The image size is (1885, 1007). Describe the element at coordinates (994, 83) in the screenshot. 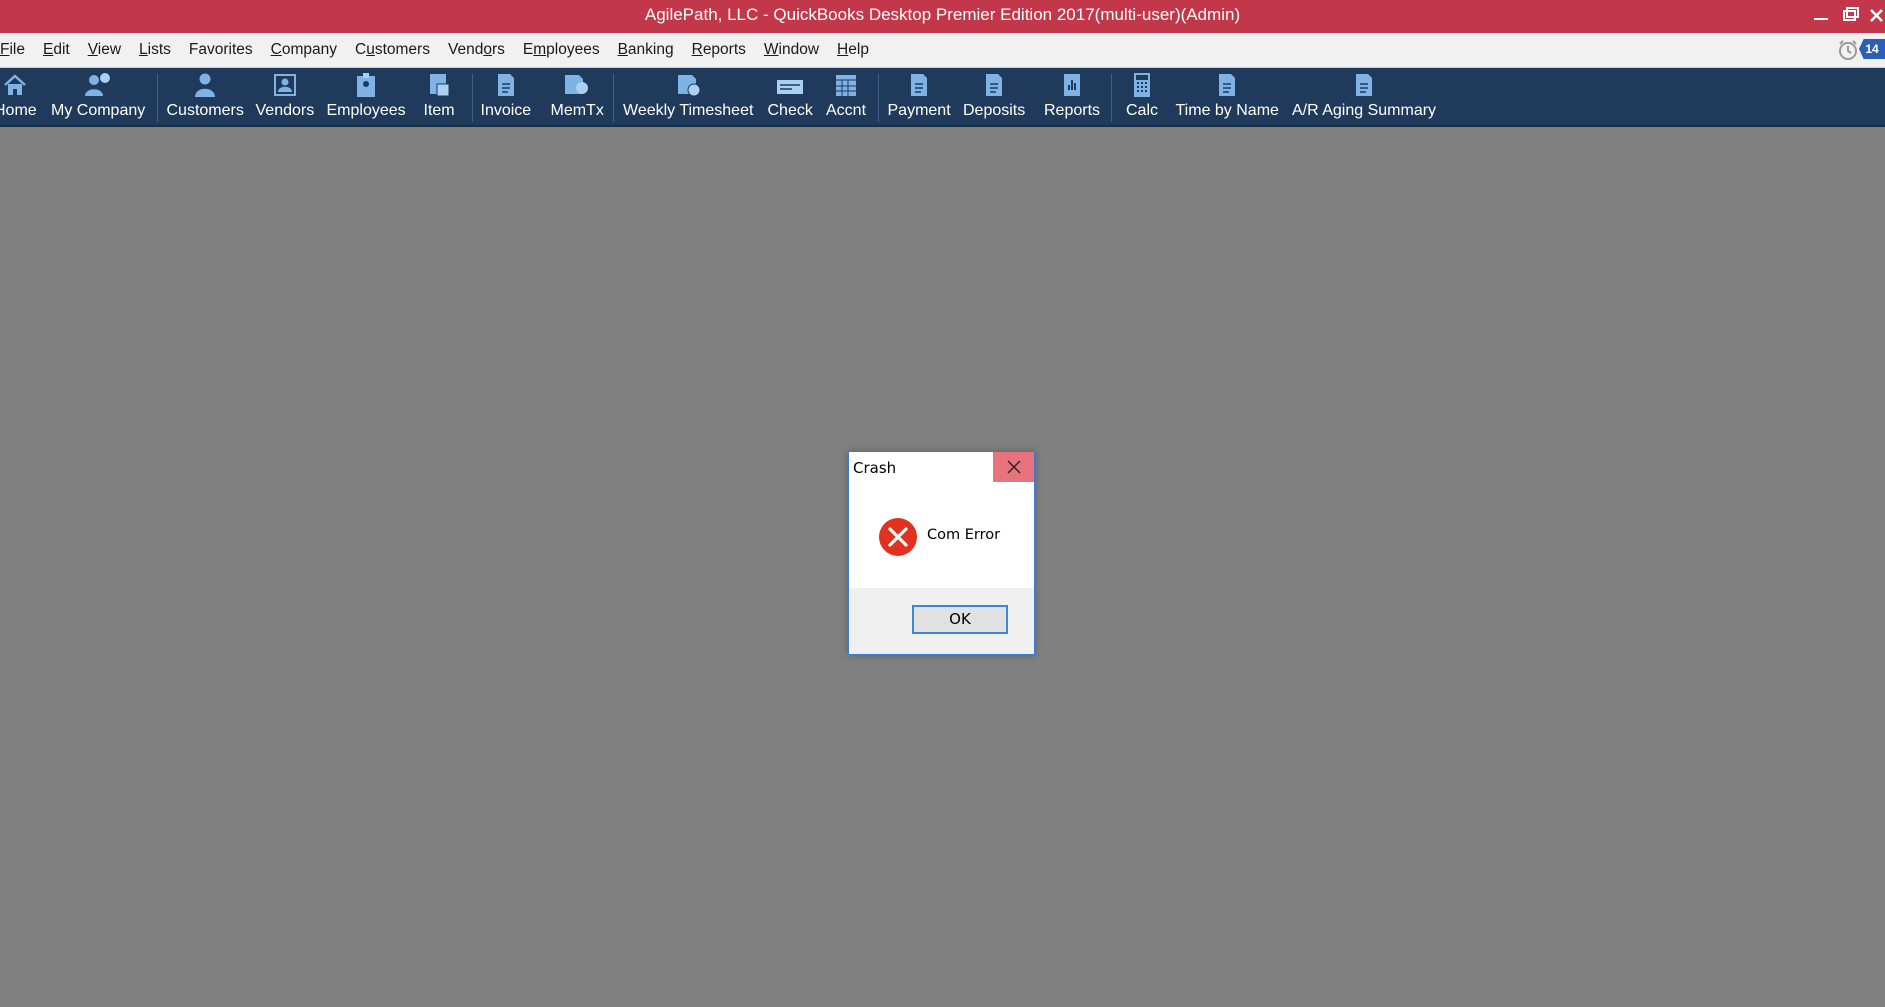

I see `deposits-icon` at that location.